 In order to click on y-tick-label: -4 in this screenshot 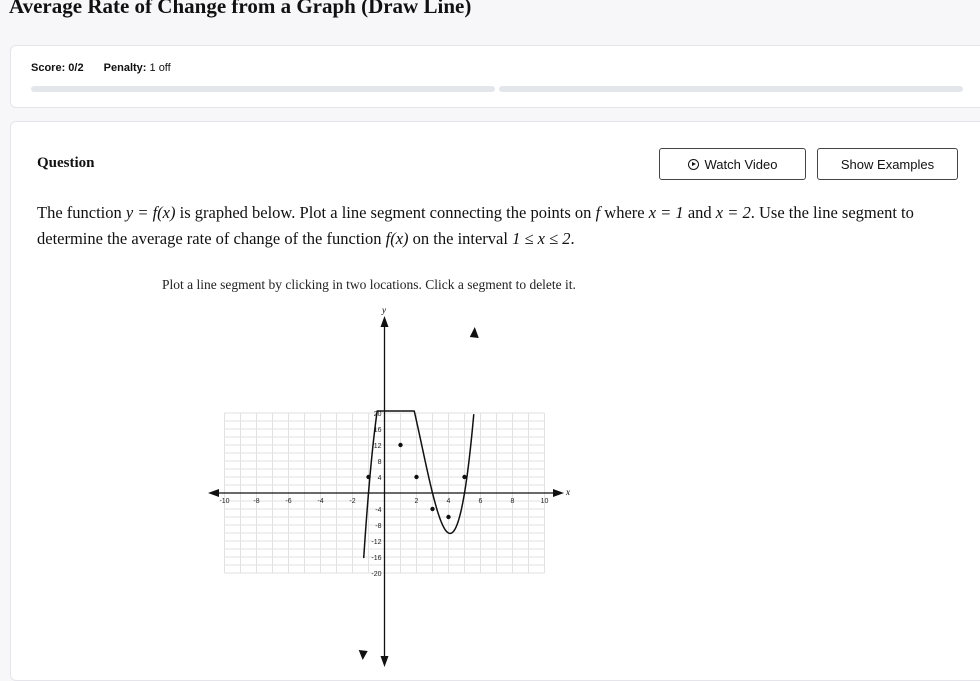, I will do `click(378, 510)`.